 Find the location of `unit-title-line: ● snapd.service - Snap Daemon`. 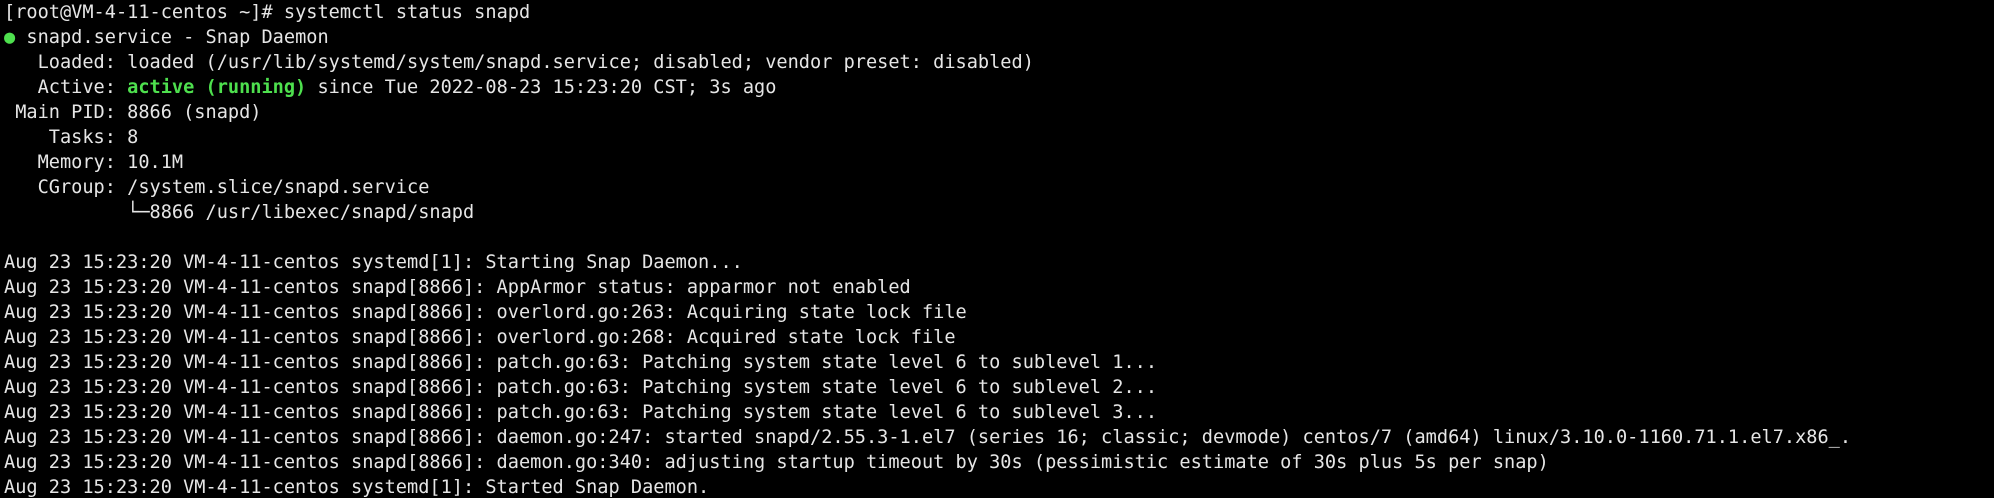

unit-title-line: ● snapd.service - Snap Daemon is located at coordinates (999, 37).